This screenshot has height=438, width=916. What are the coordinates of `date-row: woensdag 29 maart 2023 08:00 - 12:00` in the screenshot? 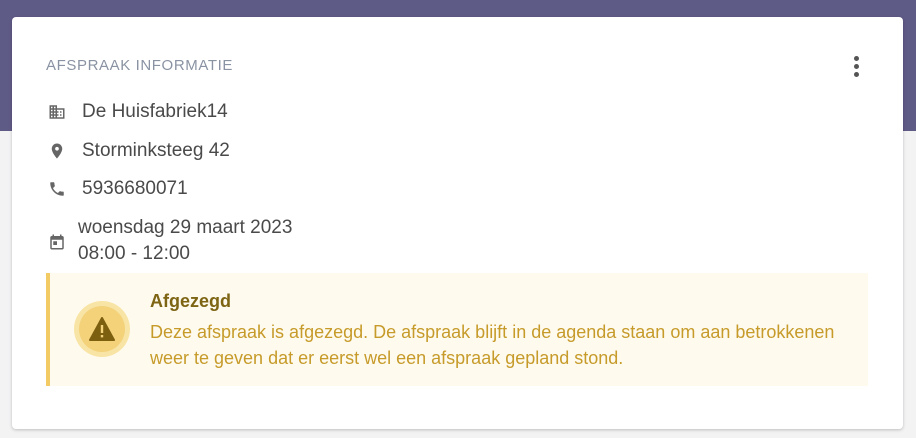 It's located at (169, 241).